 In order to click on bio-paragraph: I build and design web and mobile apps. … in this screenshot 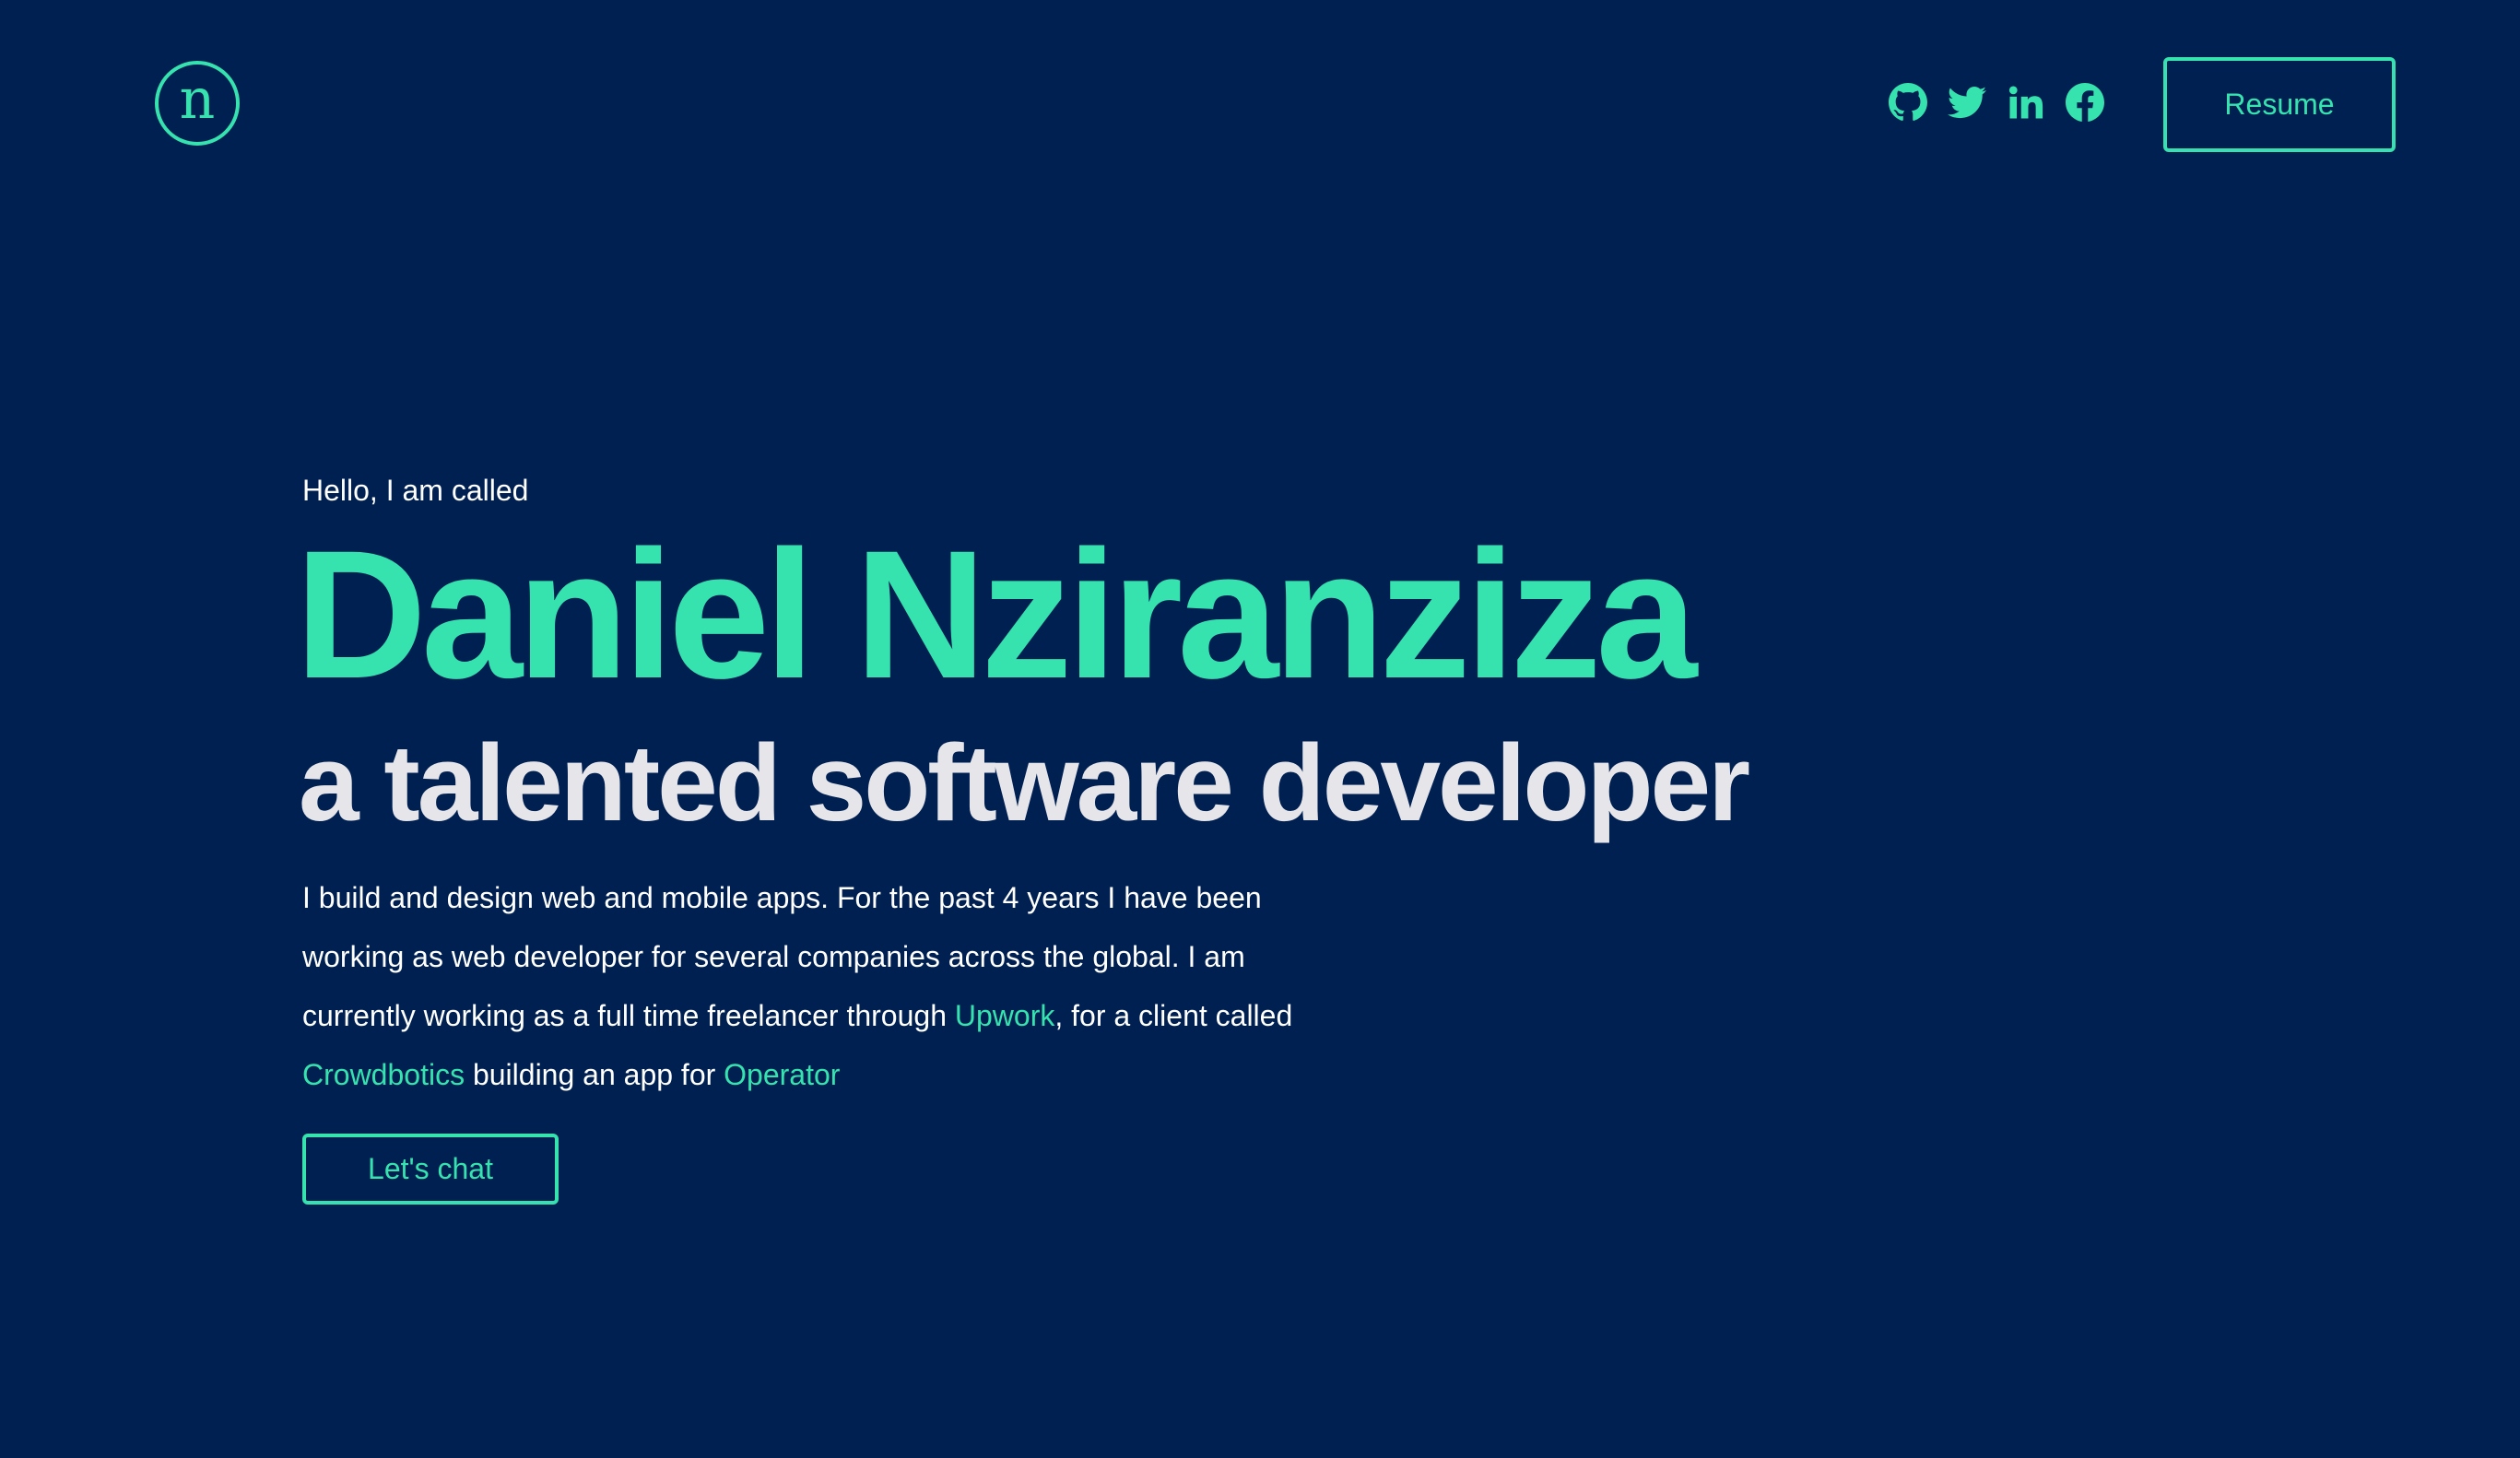, I will do `click(818, 986)`.